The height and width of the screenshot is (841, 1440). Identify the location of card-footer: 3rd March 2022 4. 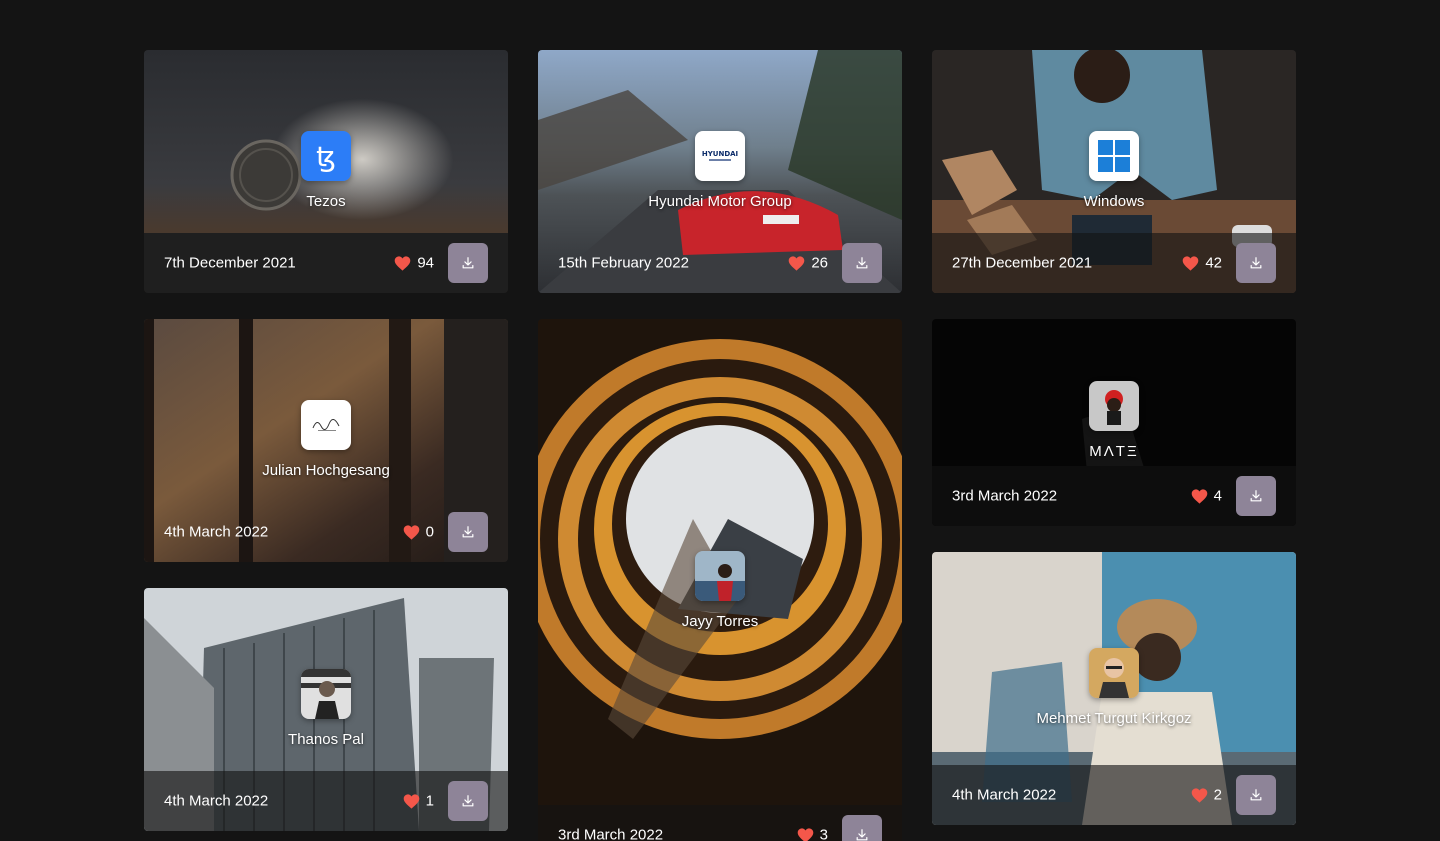
(1114, 496).